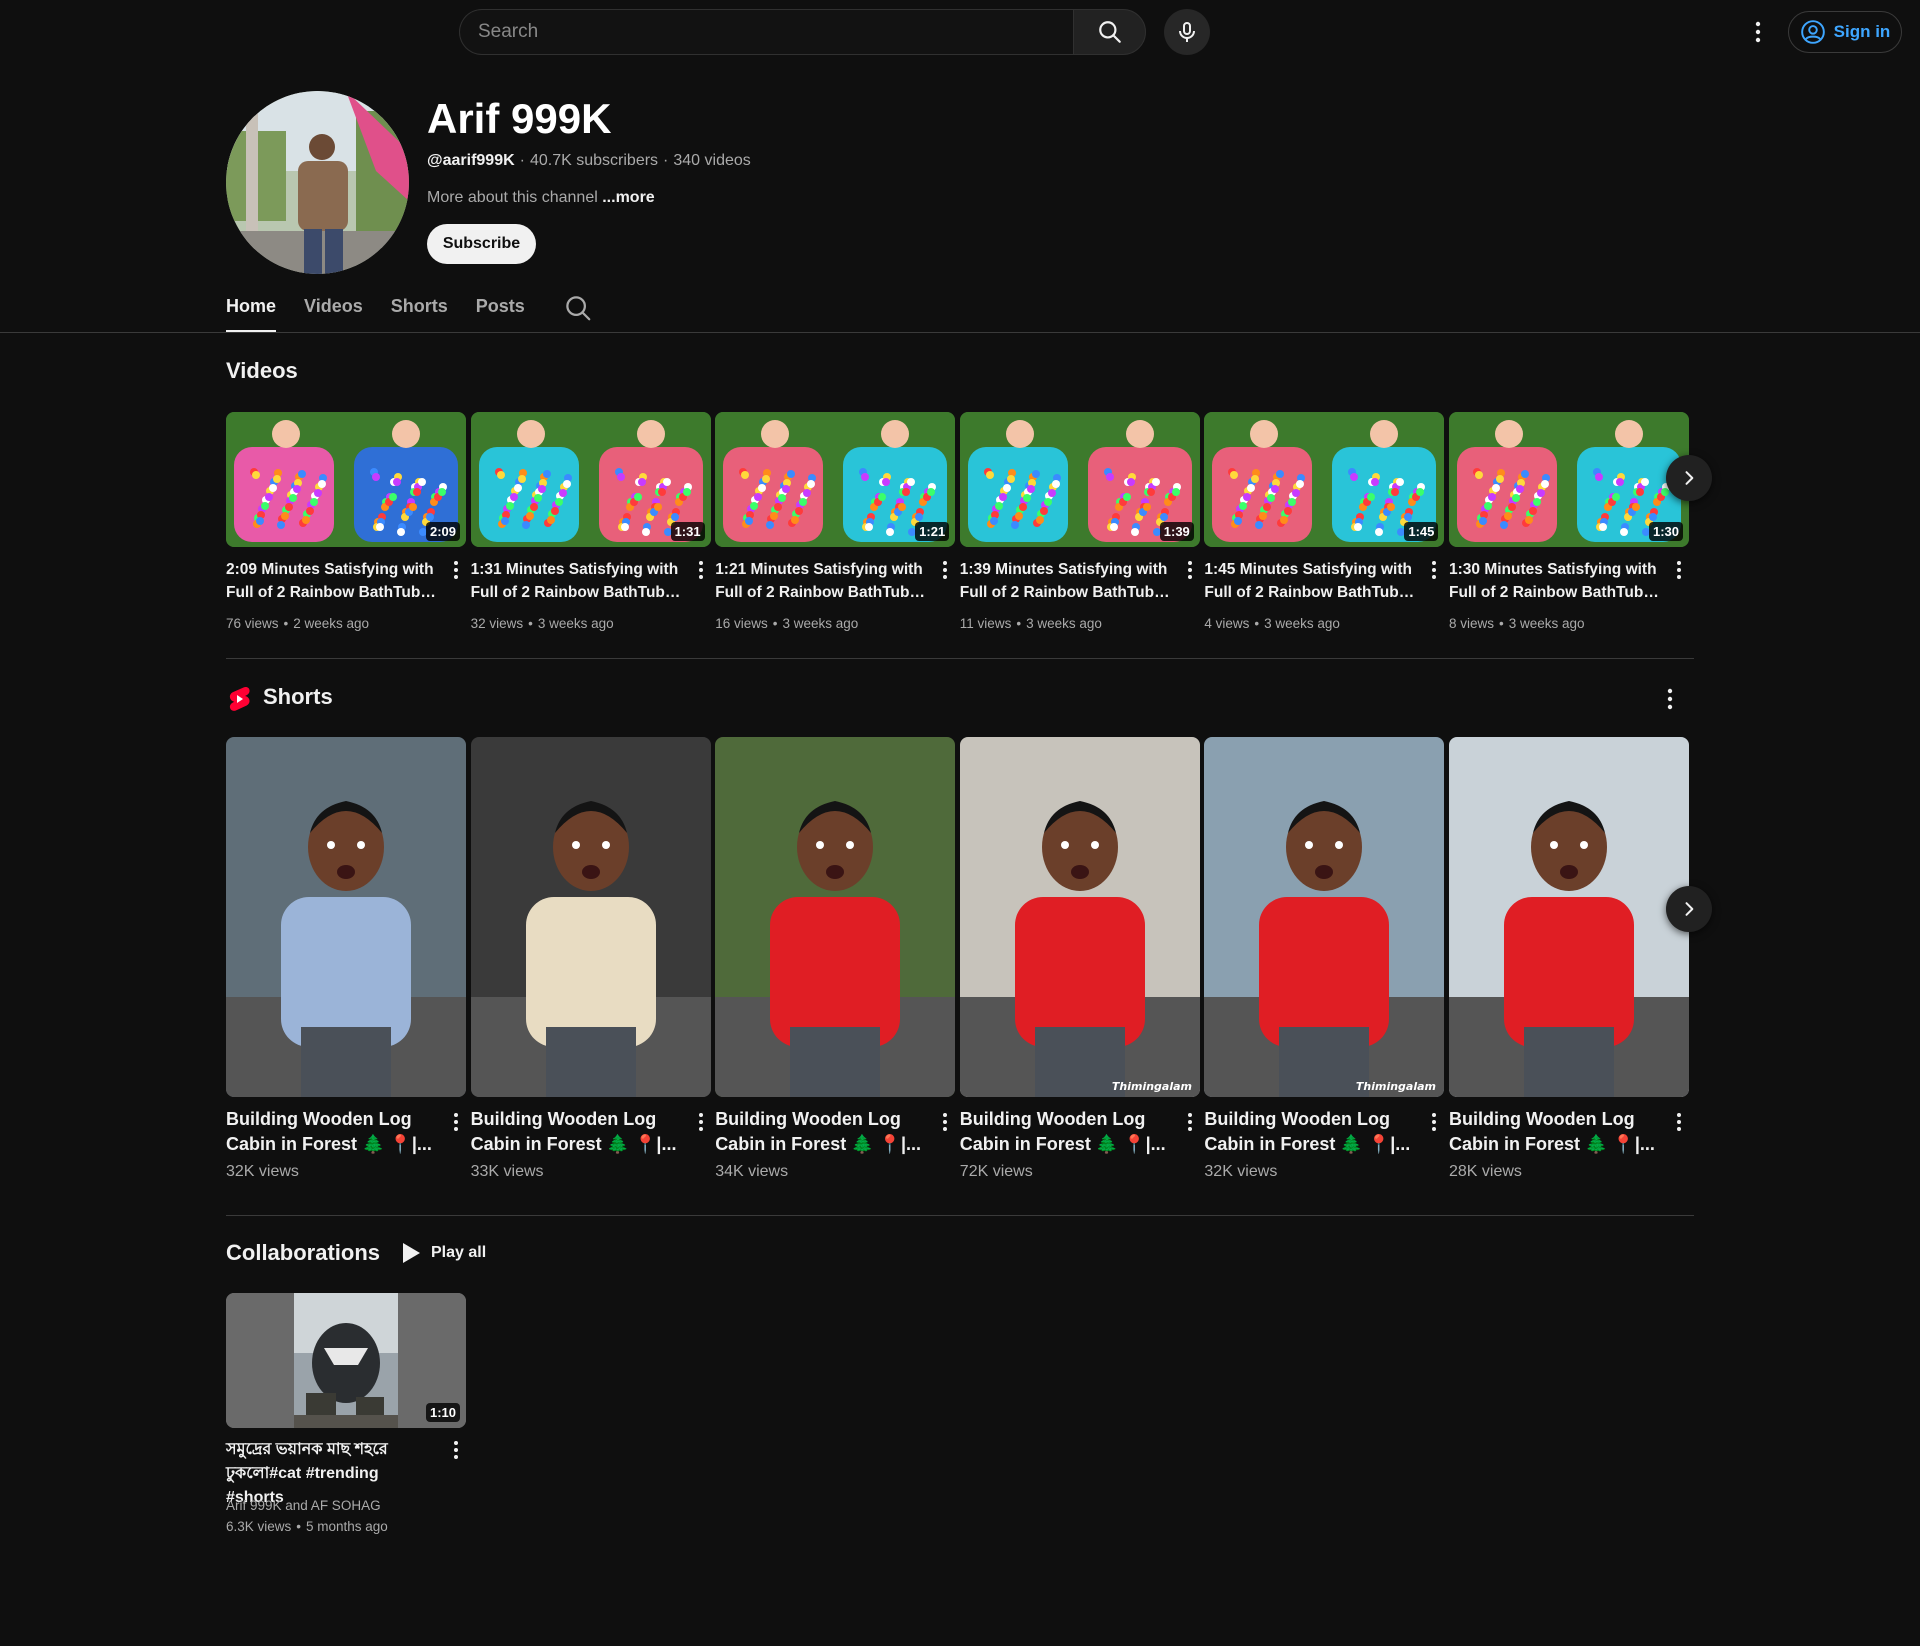 The height and width of the screenshot is (1646, 1920). What do you see at coordinates (307, 1505) in the screenshot?
I see `collab-channels: Arif 999K and AF SOHAG` at bounding box center [307, 1505].